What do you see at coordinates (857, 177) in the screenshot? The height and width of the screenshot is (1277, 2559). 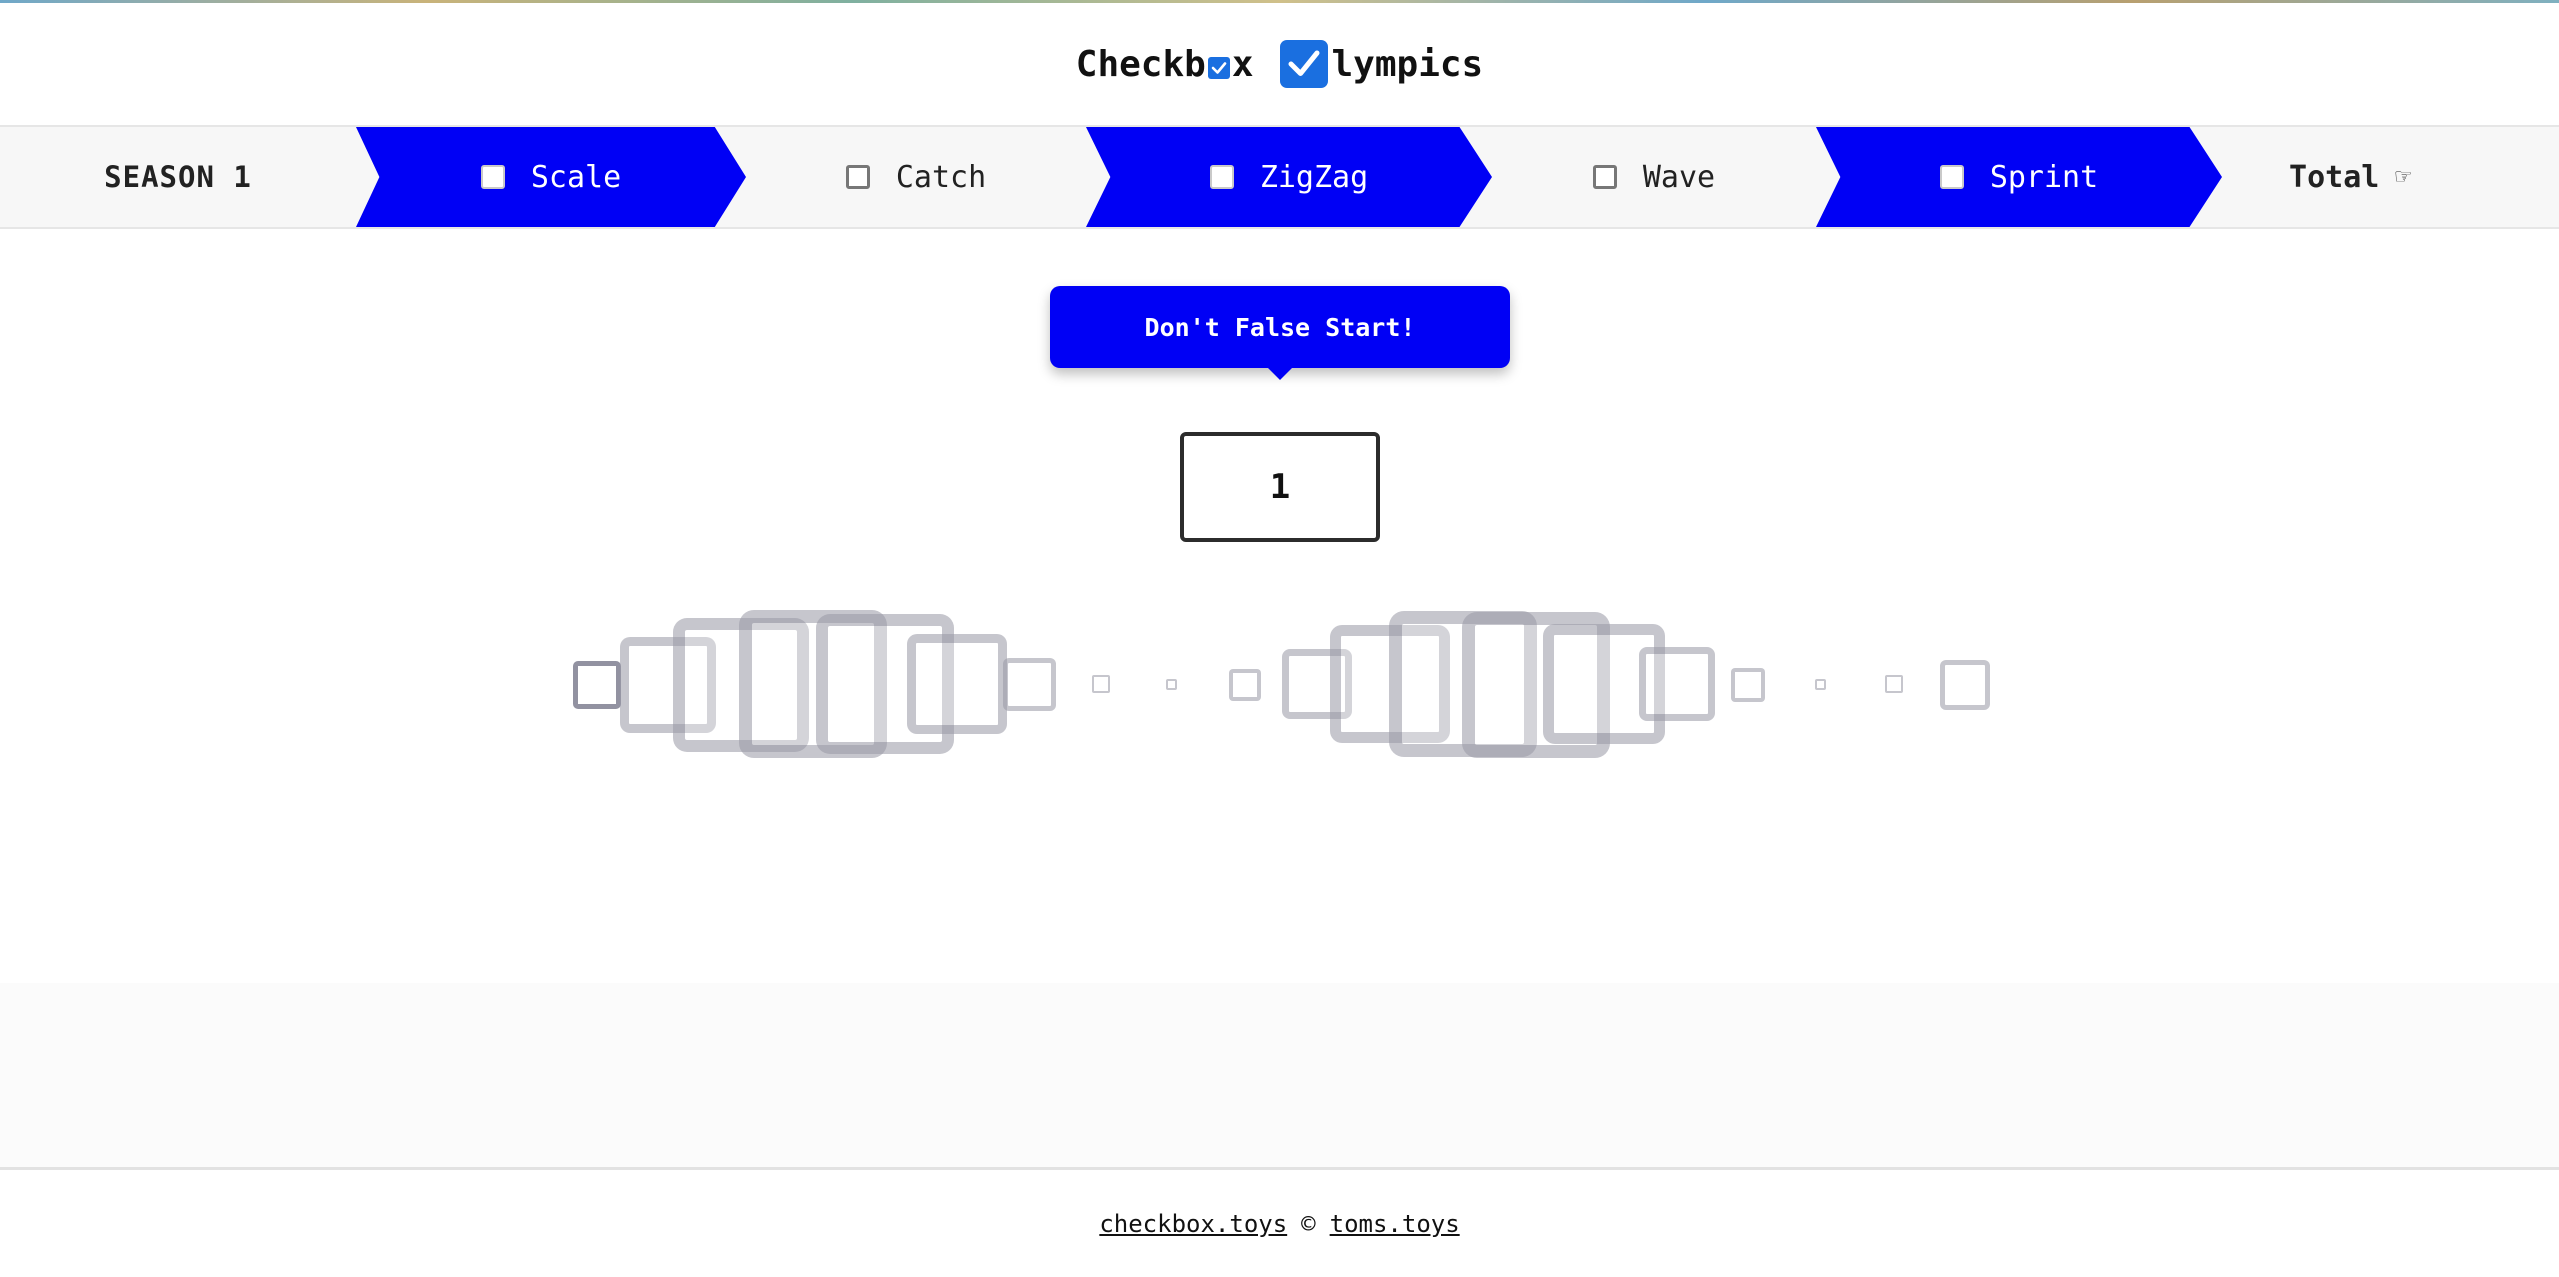 I see `tab-catch-checkbox` at bounding box center [857, 177].